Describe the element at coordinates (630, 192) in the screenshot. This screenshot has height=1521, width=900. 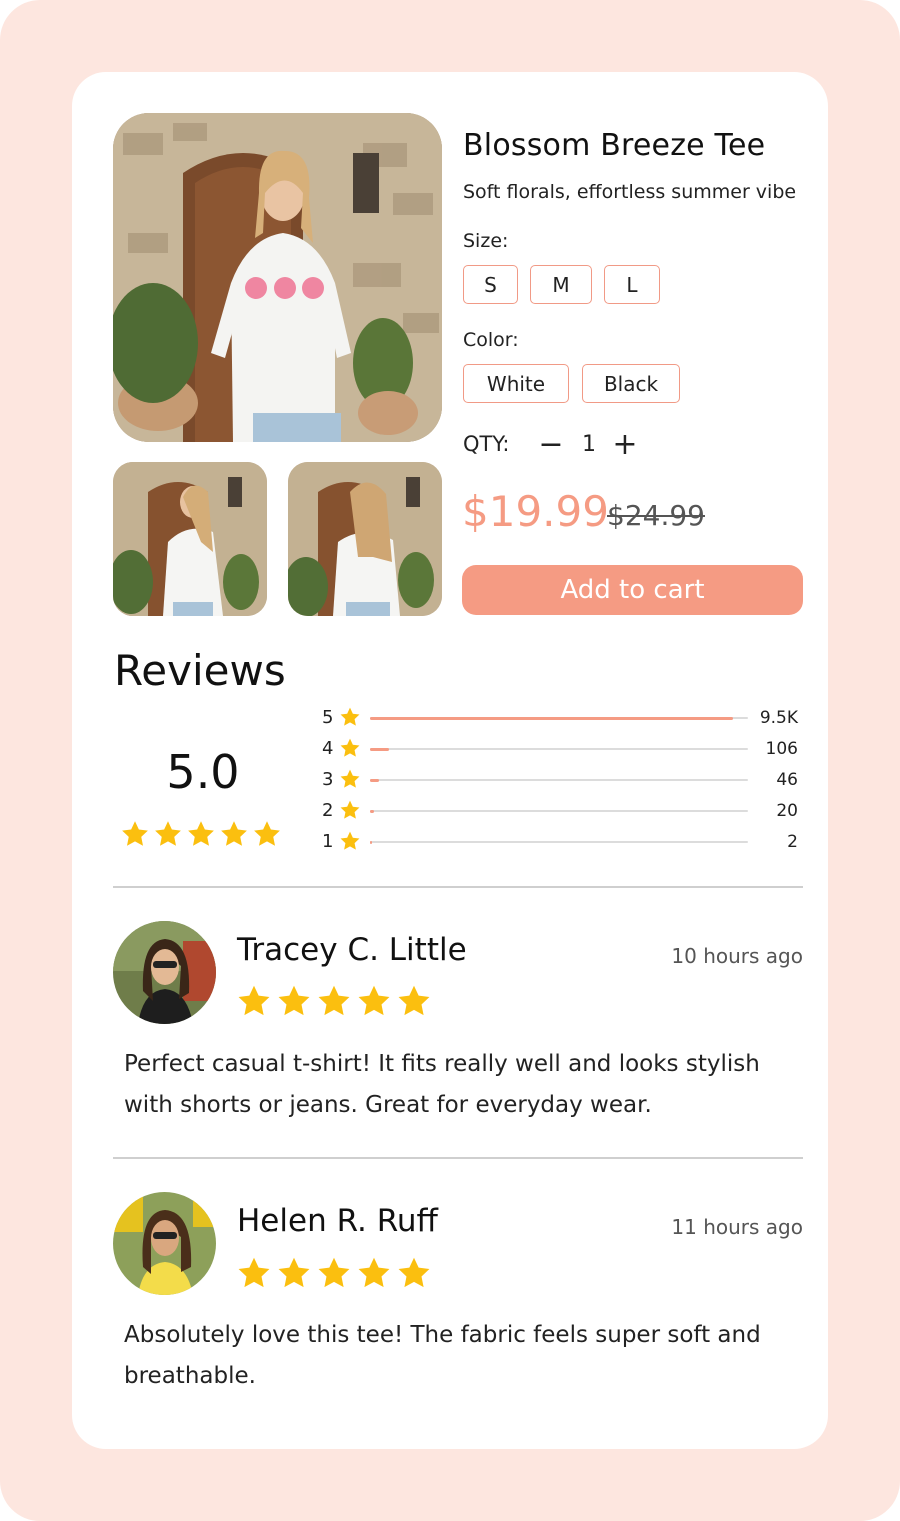
I see `product-subtitle: Soft florals, effortless summer vibe` at that location.